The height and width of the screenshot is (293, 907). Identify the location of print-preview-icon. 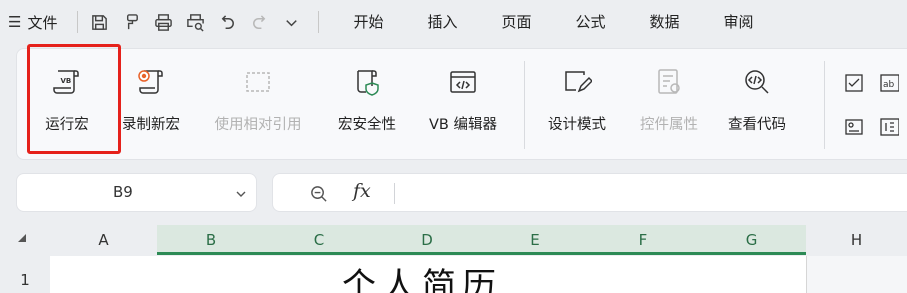
(195, 22).